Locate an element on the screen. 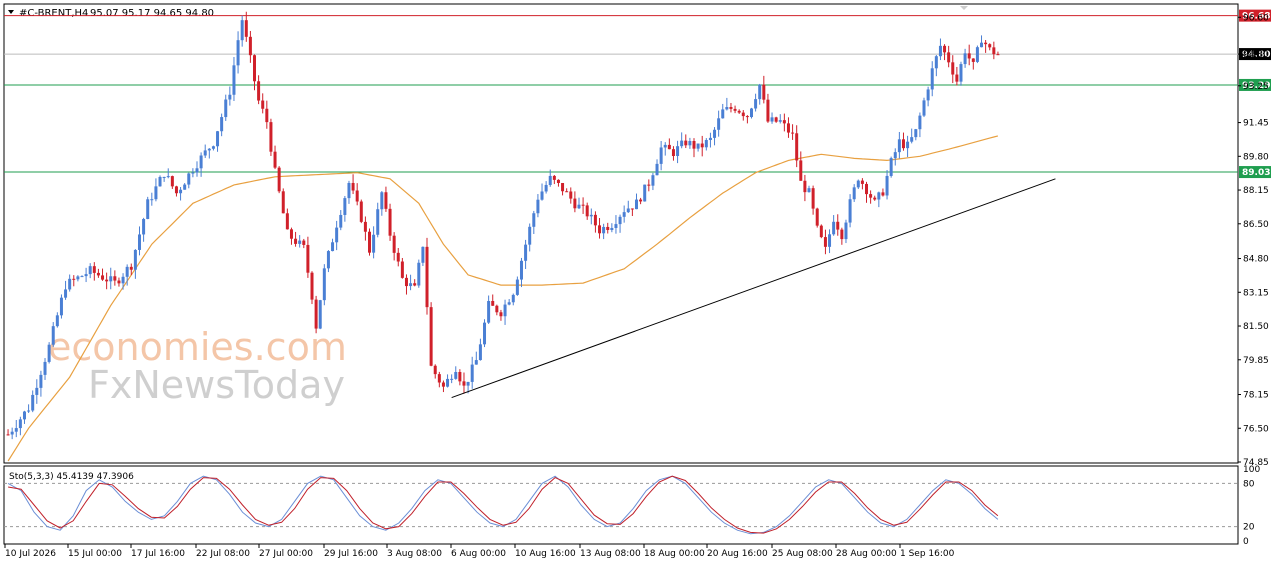 This screenshot has height=567, width=1280. time-tick-label: 1 Sep 16:00 is located at coordinates (927, 554).